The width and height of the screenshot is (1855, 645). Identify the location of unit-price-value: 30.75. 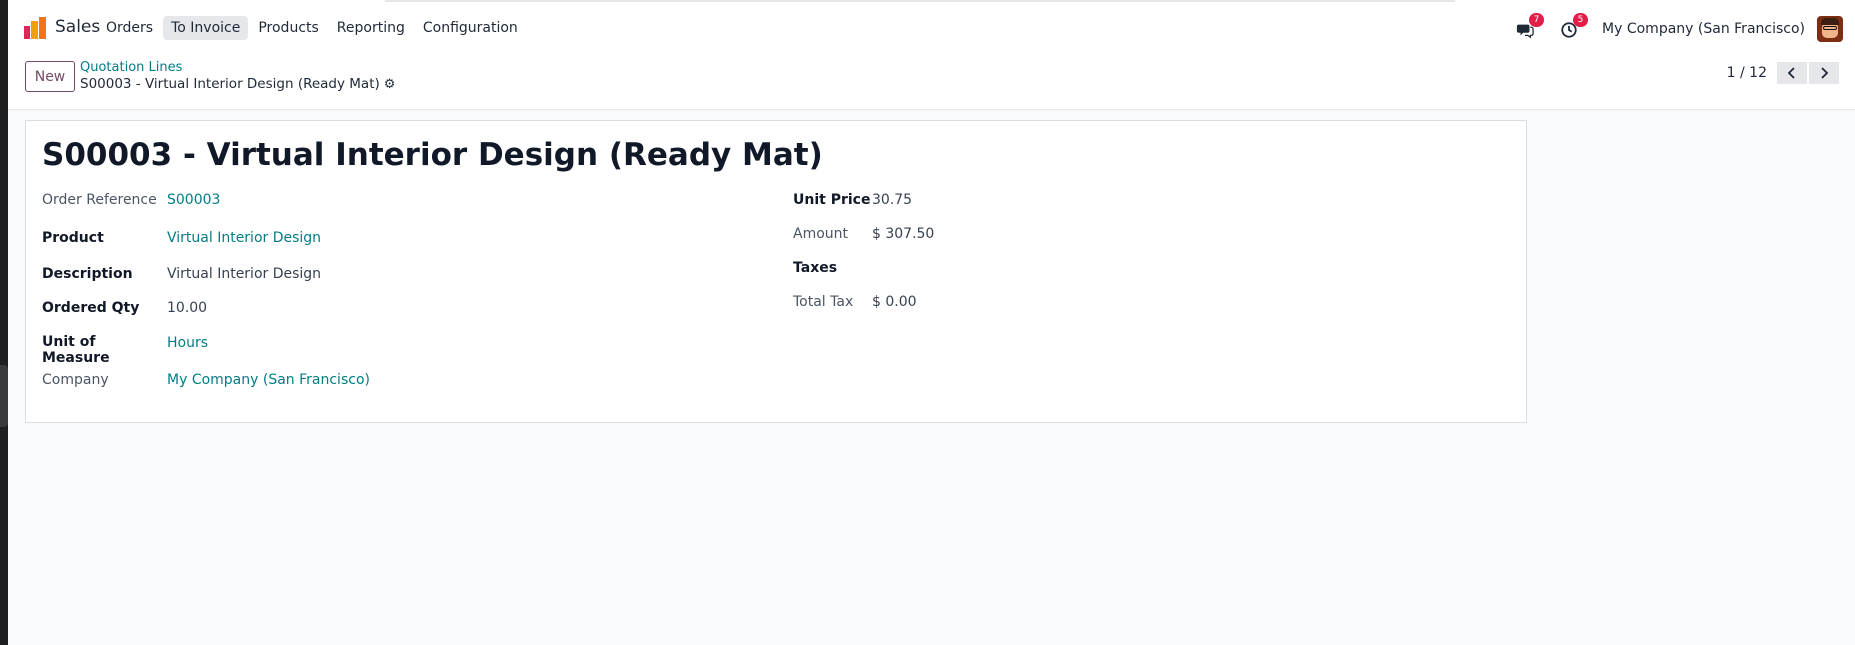
(892, 200).